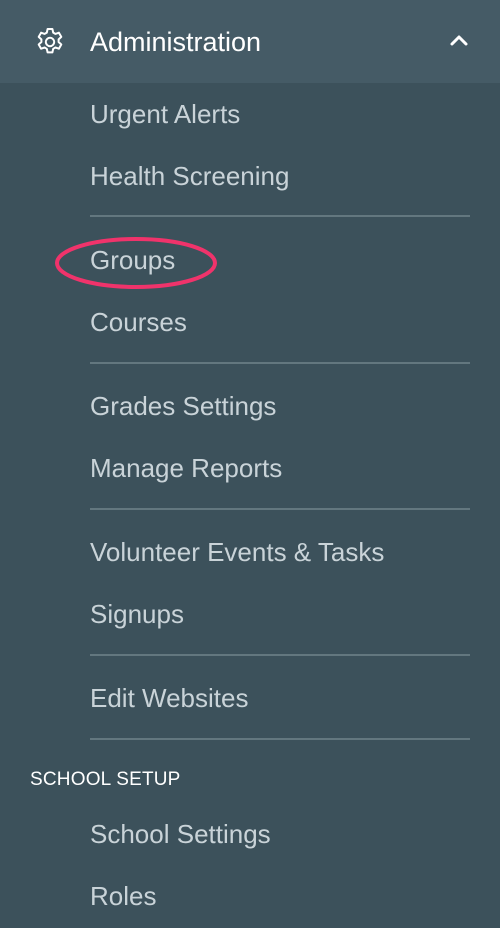 The image size is (500, 928). I want to click on administration-title: Administration, so click(176, 42).